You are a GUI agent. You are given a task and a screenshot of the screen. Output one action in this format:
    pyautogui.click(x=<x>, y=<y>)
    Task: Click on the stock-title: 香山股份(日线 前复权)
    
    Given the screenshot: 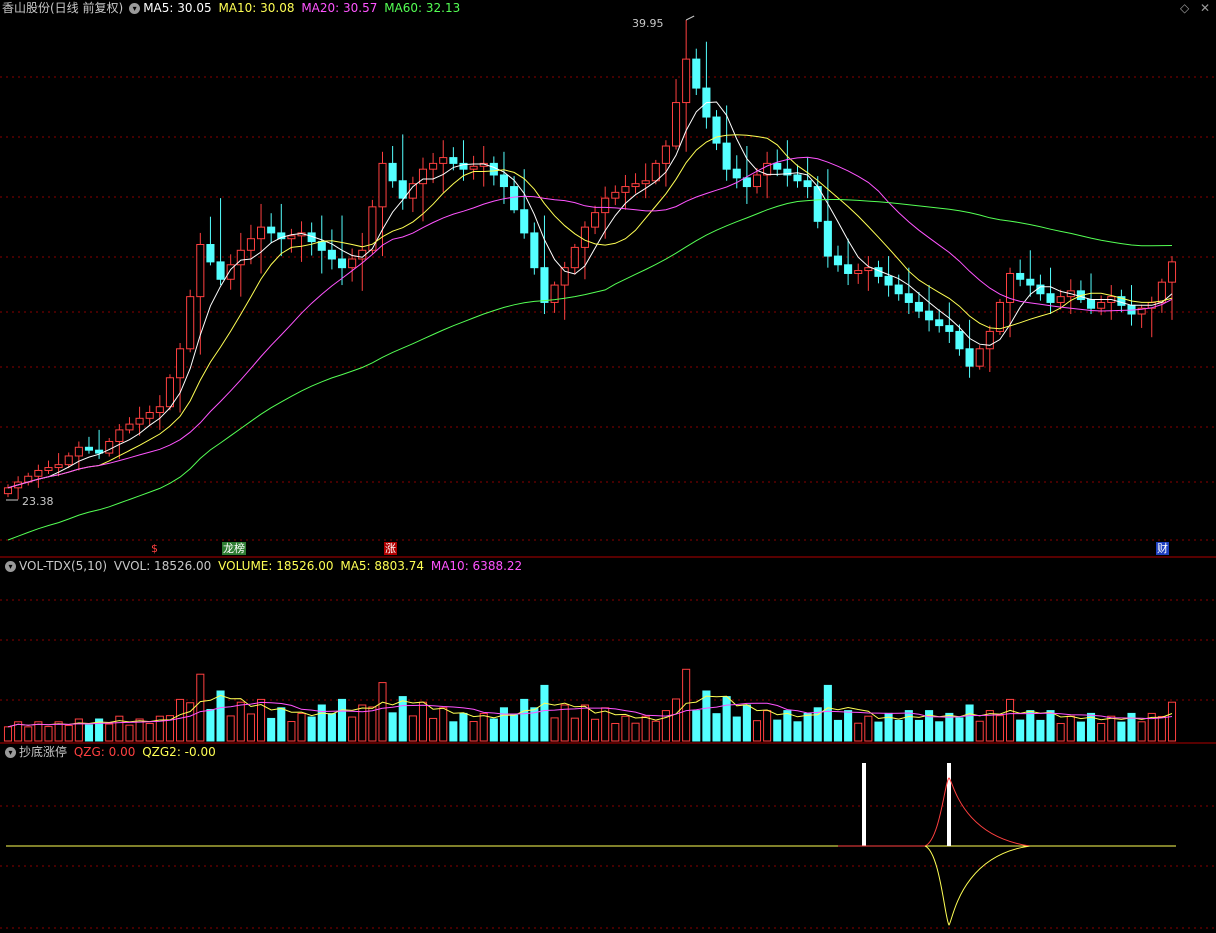 What is the action you would take?
    pyautogui.click(x=63, y=8)
    